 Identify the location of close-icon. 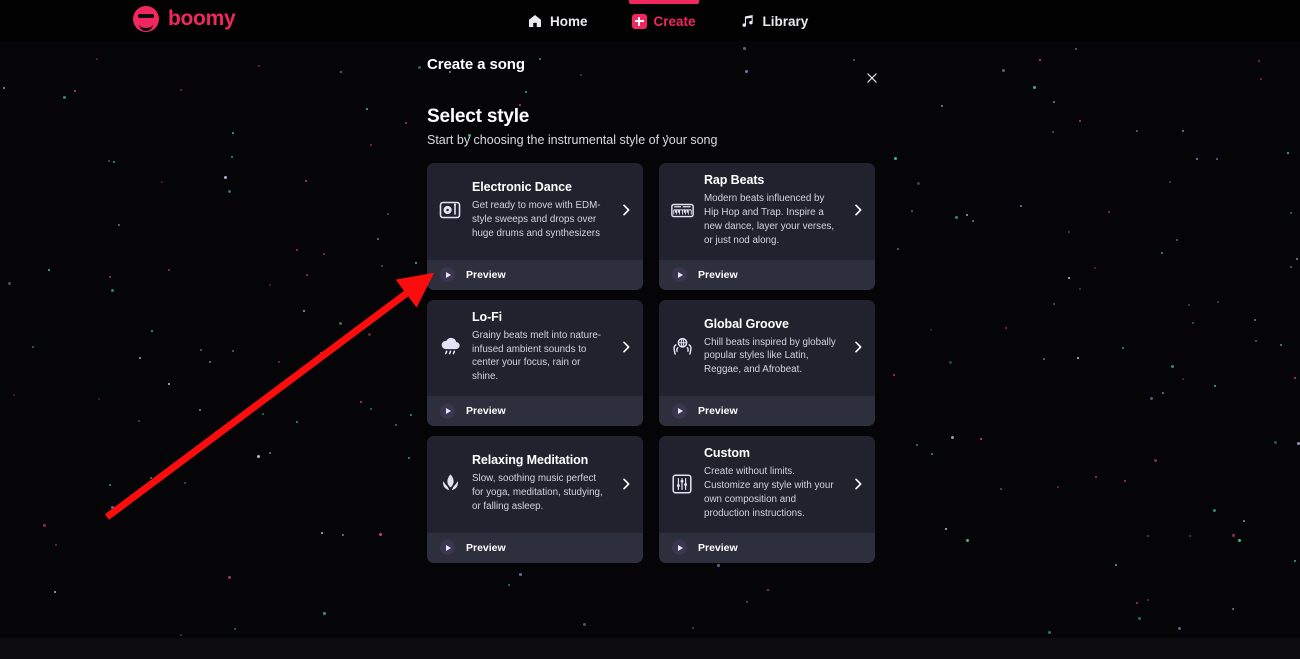
(872, 78).